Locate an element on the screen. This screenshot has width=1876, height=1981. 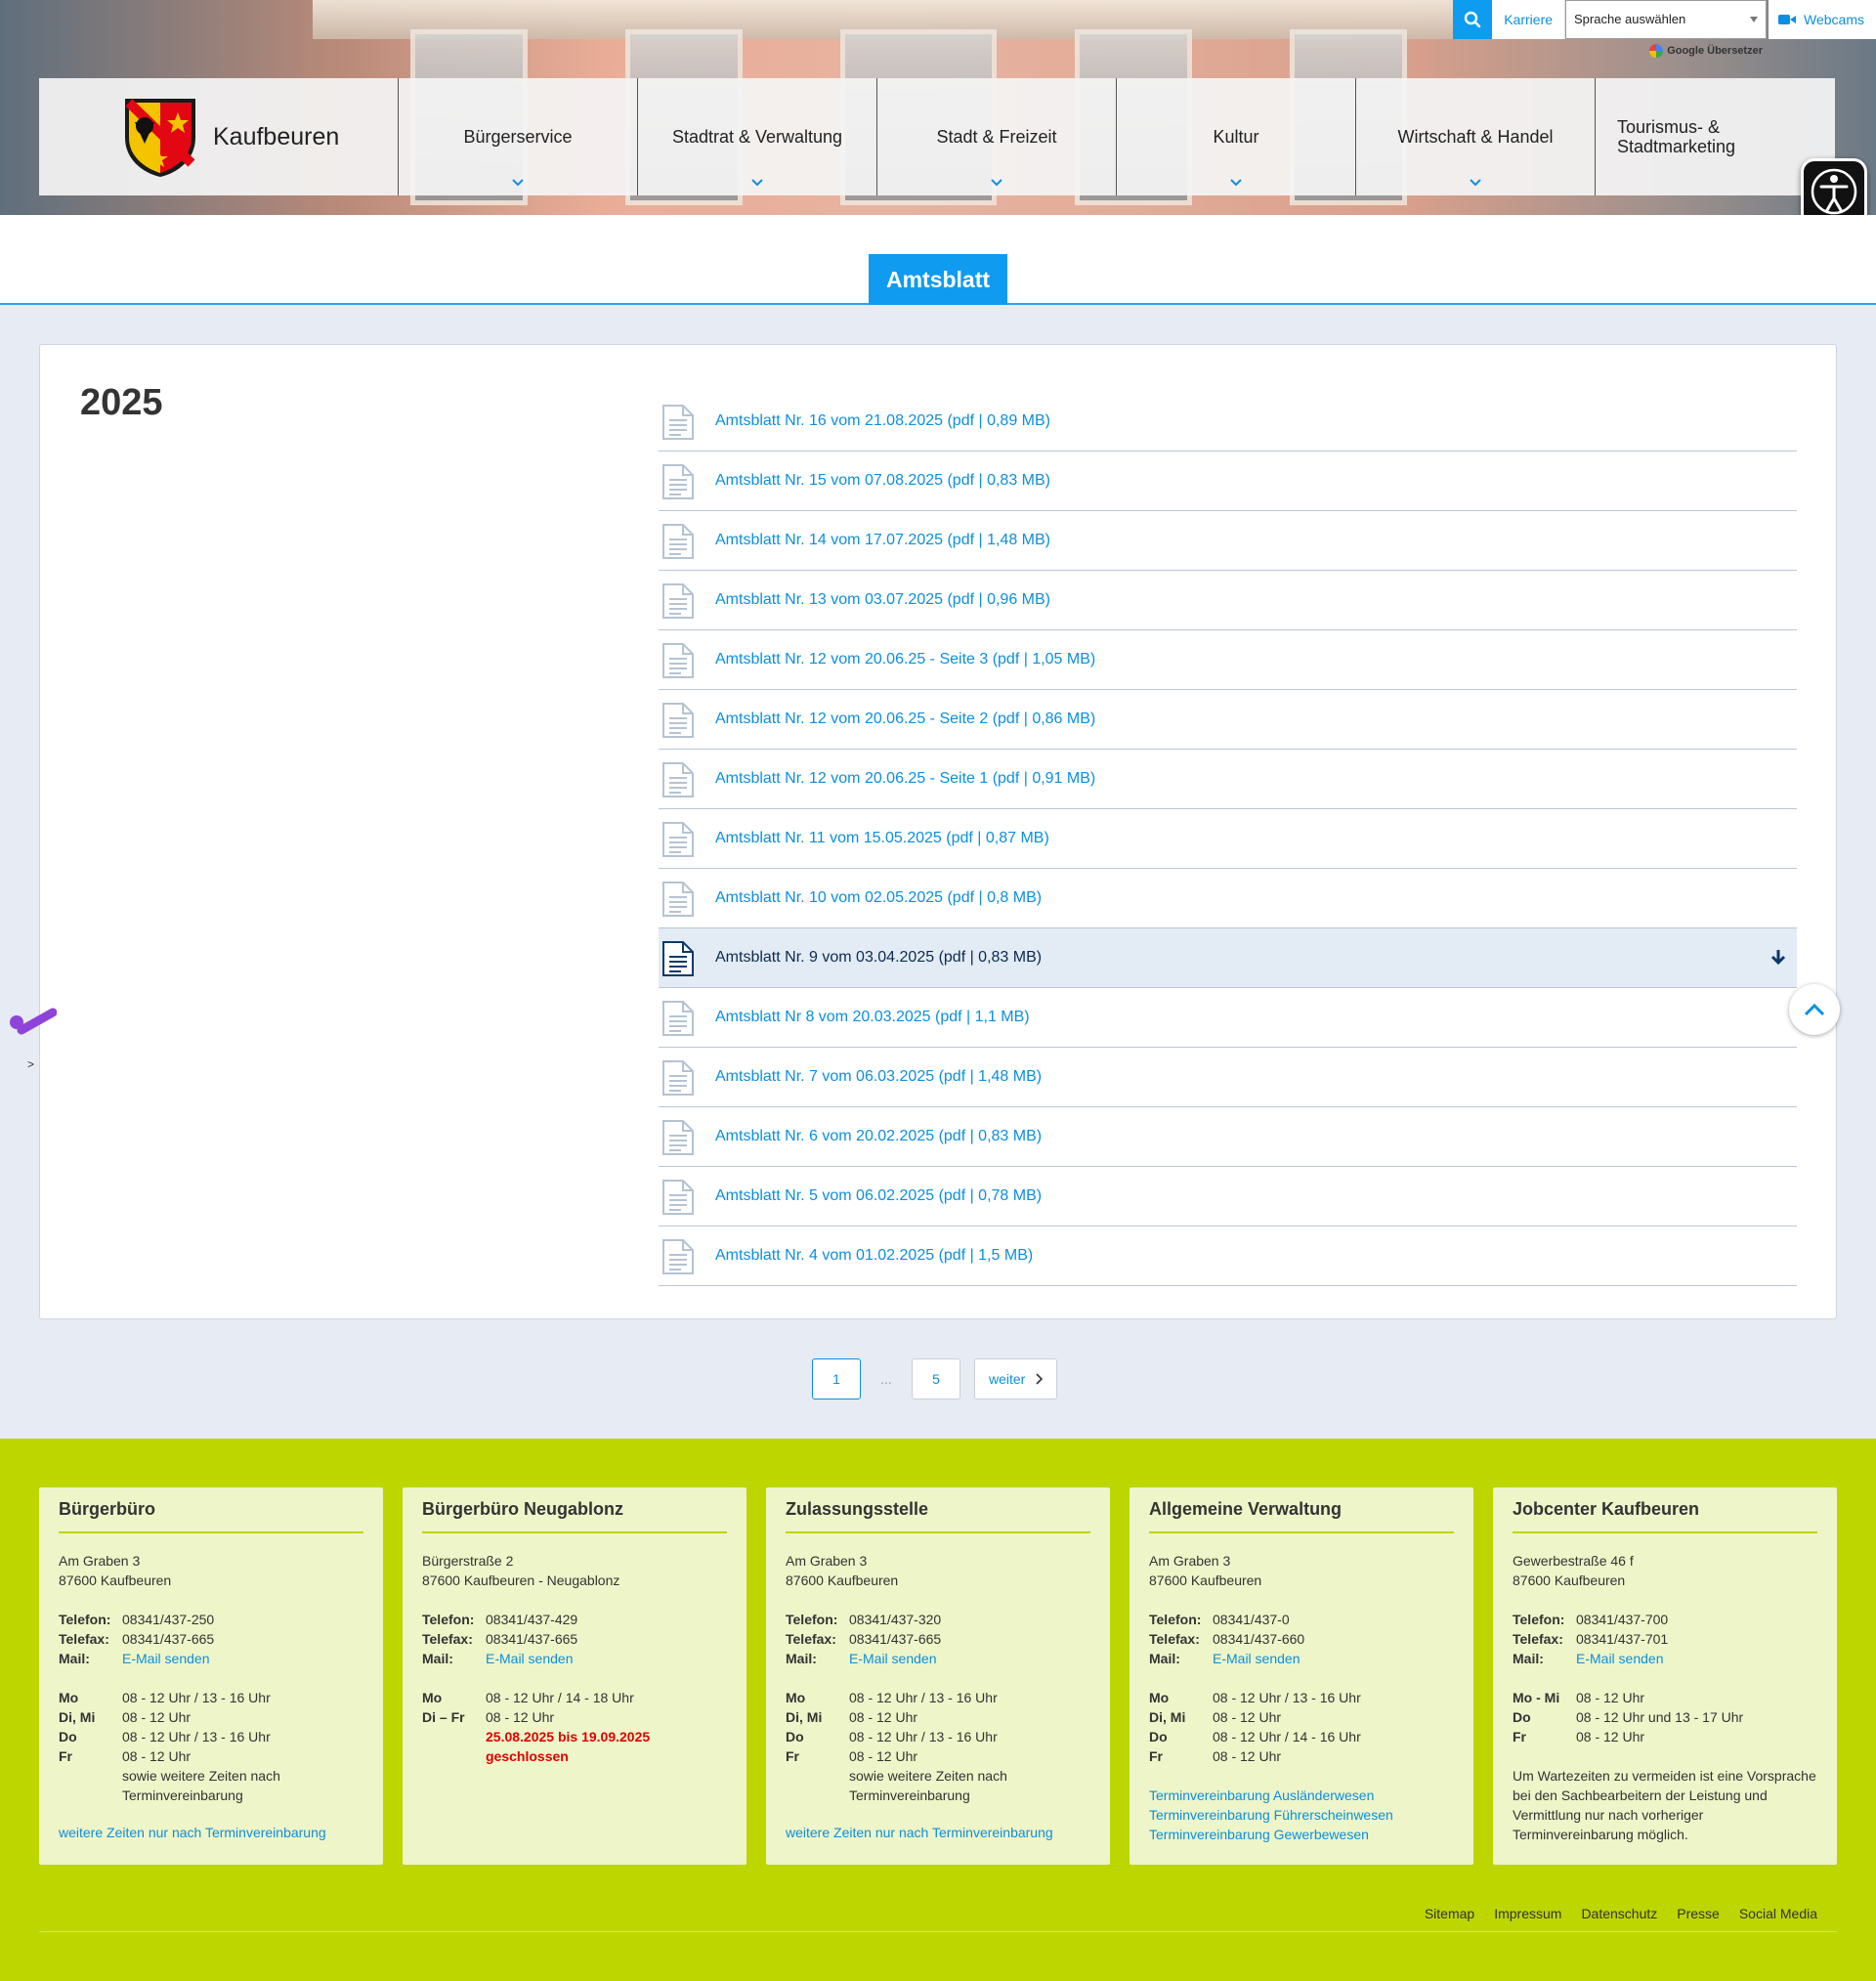
chevron-down-icon is located at coordinates (1475, 183).